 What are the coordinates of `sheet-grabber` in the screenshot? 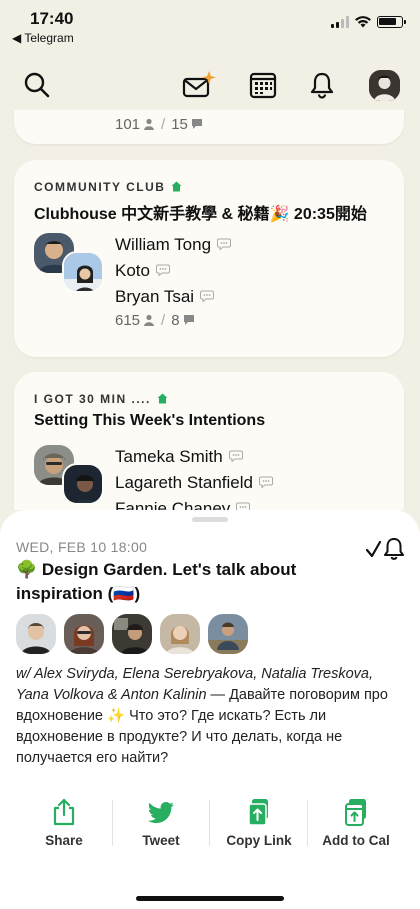 It's located at (210, 519).